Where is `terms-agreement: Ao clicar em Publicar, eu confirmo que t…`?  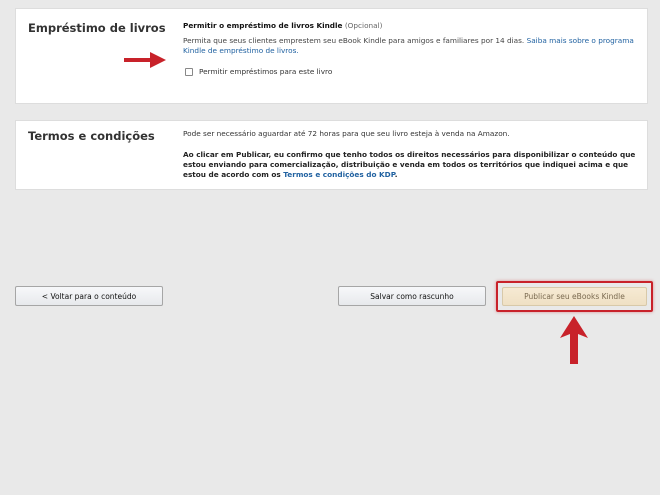 terms-agreement: Ao clicar em Publicar, eu confirmo que t… is located at coordinates (410, 165).